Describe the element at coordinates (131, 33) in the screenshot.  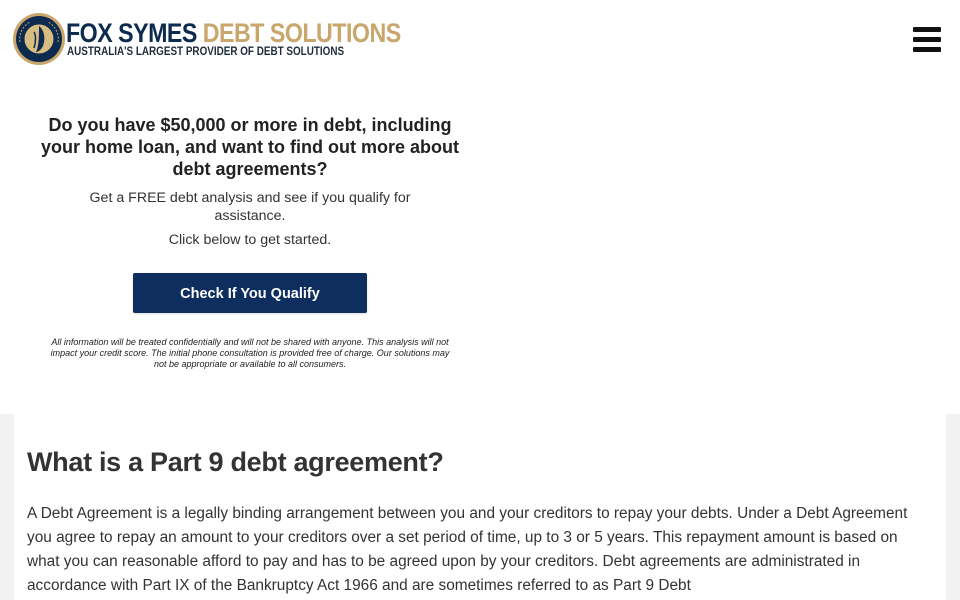
I see `logo-brand-name: FOX SYMES` at that location.